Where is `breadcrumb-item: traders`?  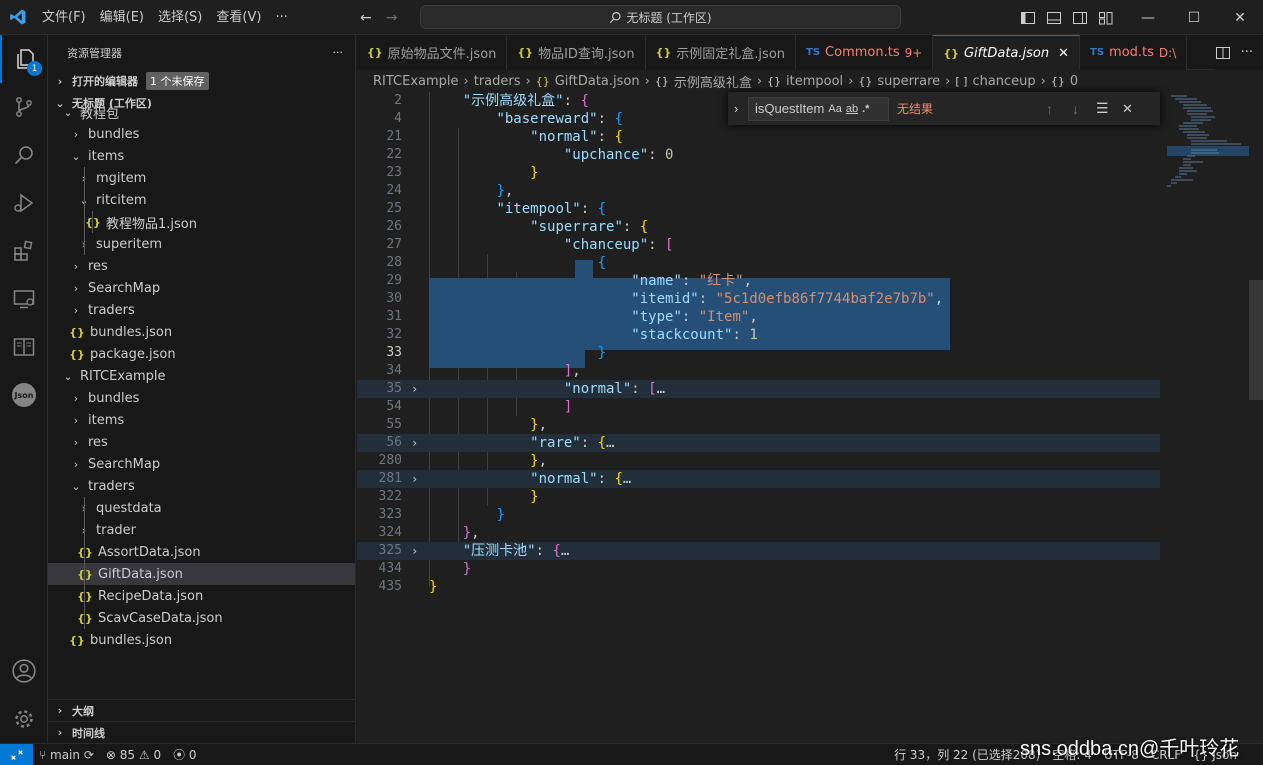 breadcrumb-item: traders is located at coordinates (497, 81).